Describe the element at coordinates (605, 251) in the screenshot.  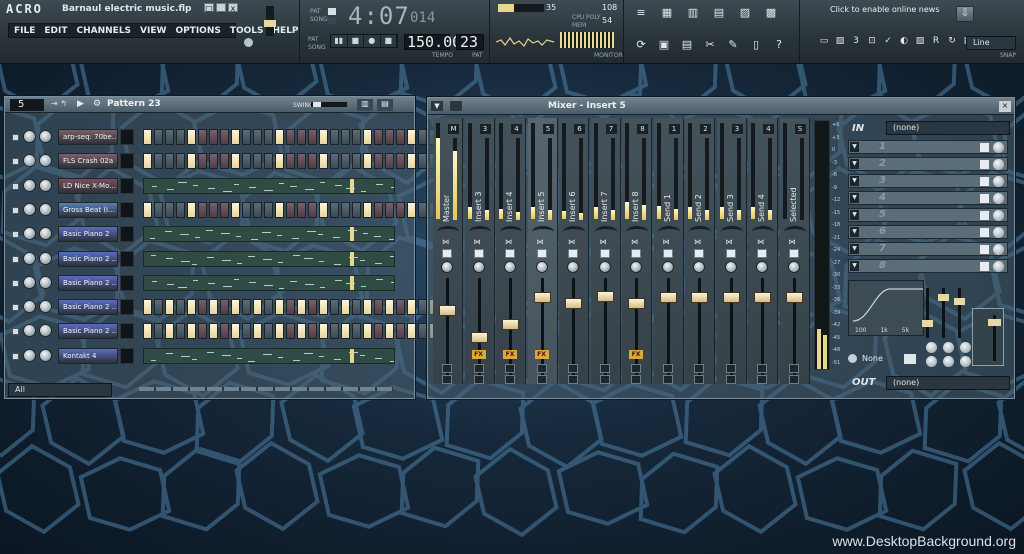
I see `mixer-track: 7 Insert 7 ⋈` at that location.